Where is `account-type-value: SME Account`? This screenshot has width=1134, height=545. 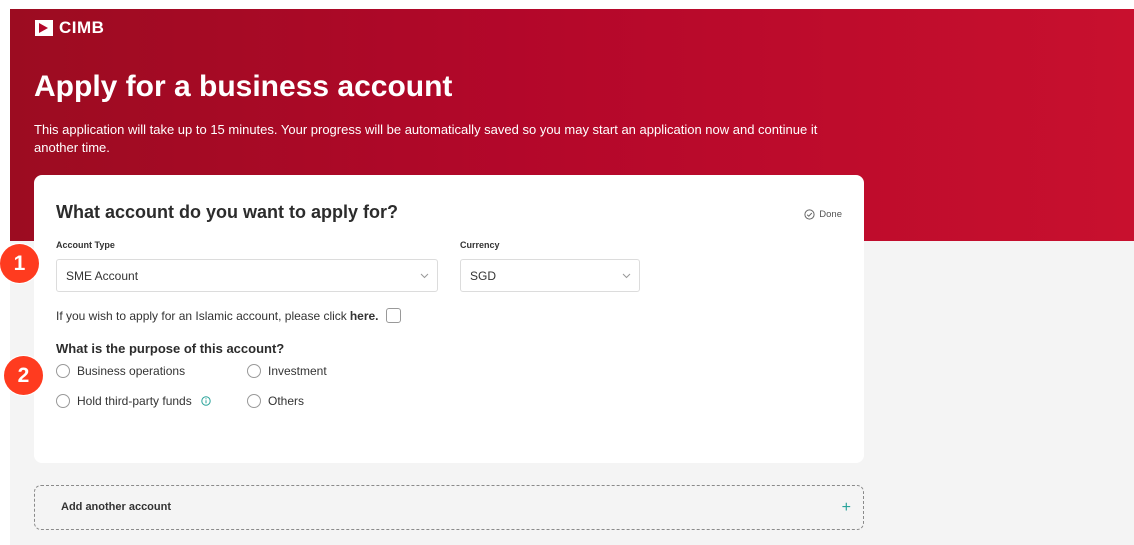 account-type-value: SME Account is located at coordinates (102, 275).